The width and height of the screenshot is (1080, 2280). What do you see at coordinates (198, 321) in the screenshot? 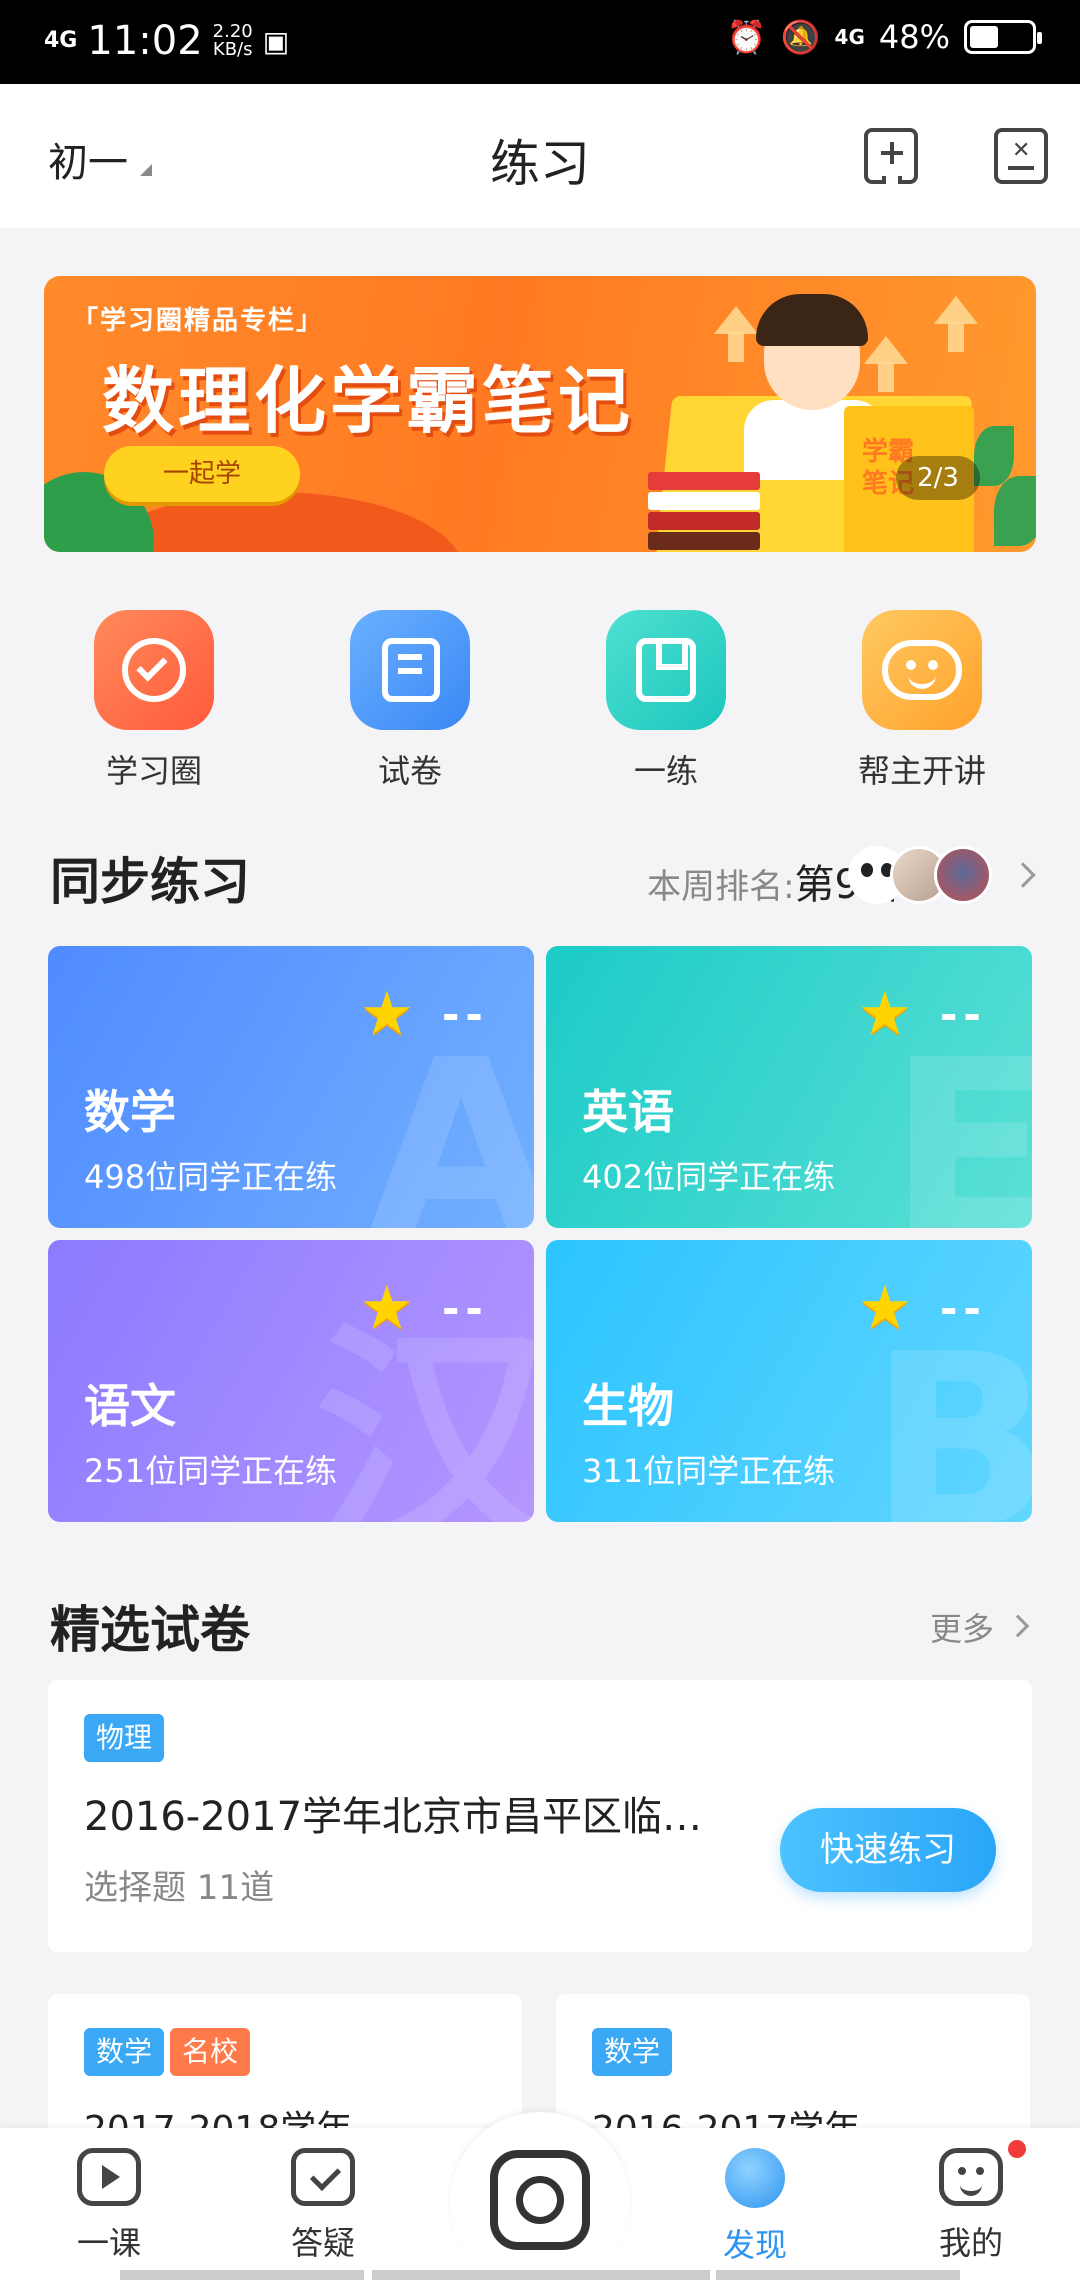
I see `banner-tag: 「学习圈精品专栏」` at bounding box center [198, 321].